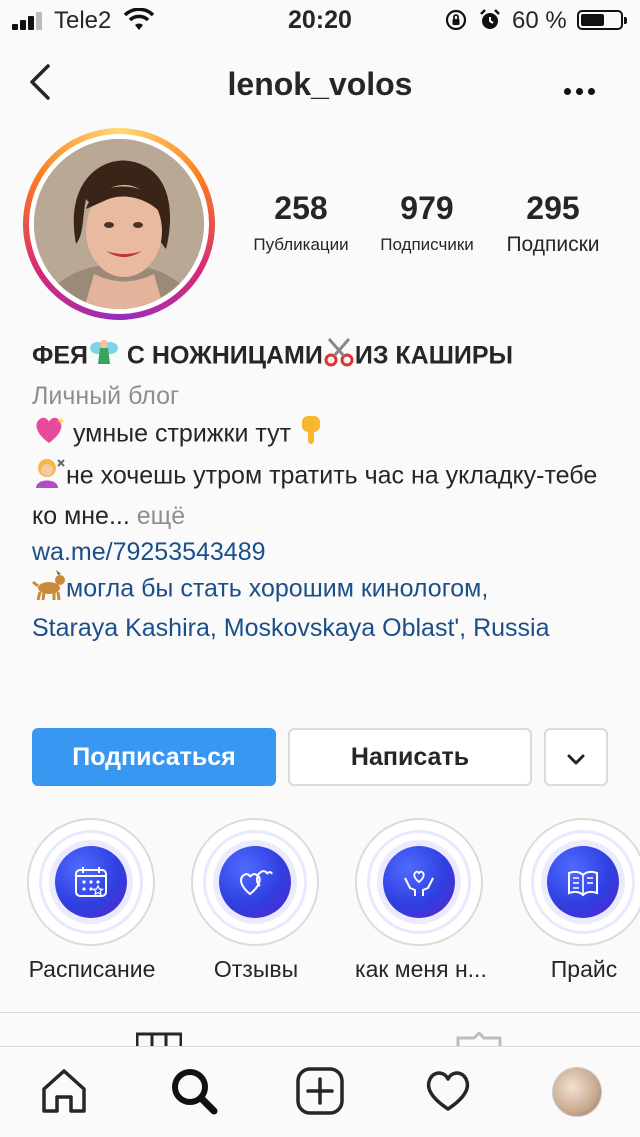 The image size is (640, 1137). Describe the element at coordinates (159, 1039) in the screenshot. I see `grid-tab-icon` at that location.